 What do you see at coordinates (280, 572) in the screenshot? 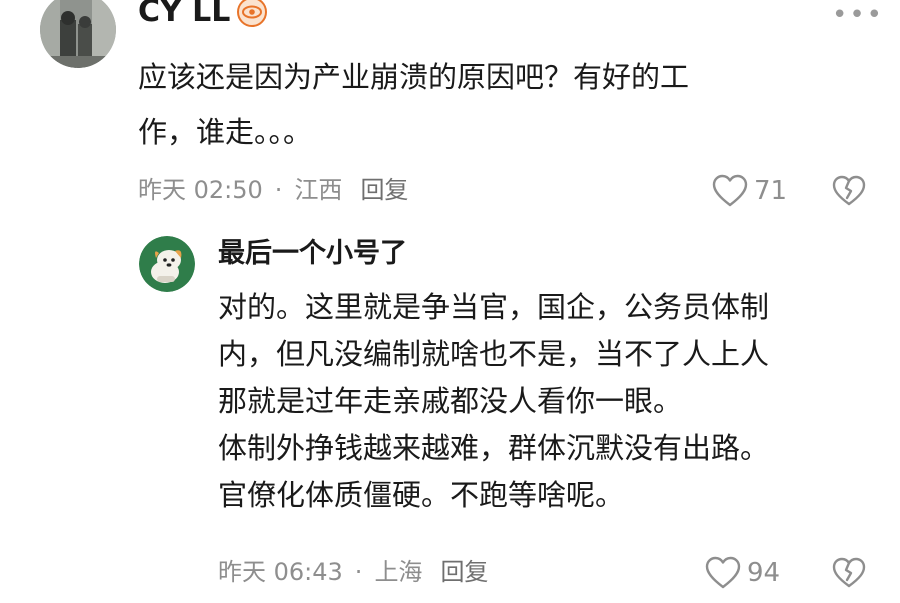
I see `timestamp: 昨天 06:43` at bounding box center [280, 572].